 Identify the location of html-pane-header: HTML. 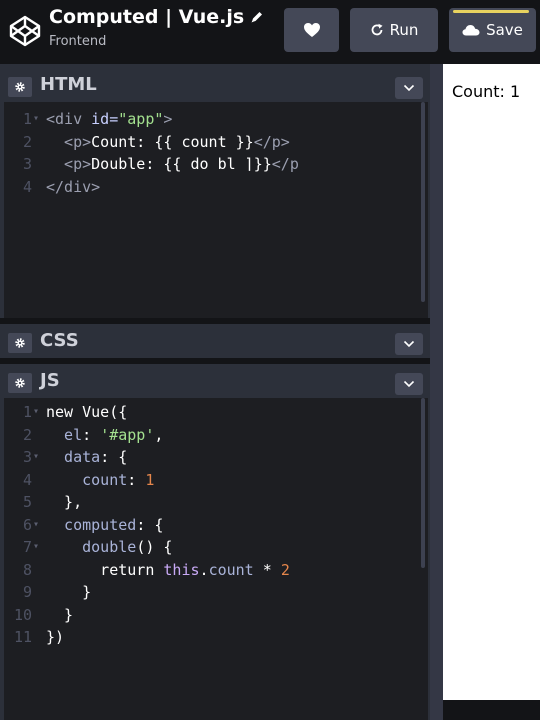
(215, 85).